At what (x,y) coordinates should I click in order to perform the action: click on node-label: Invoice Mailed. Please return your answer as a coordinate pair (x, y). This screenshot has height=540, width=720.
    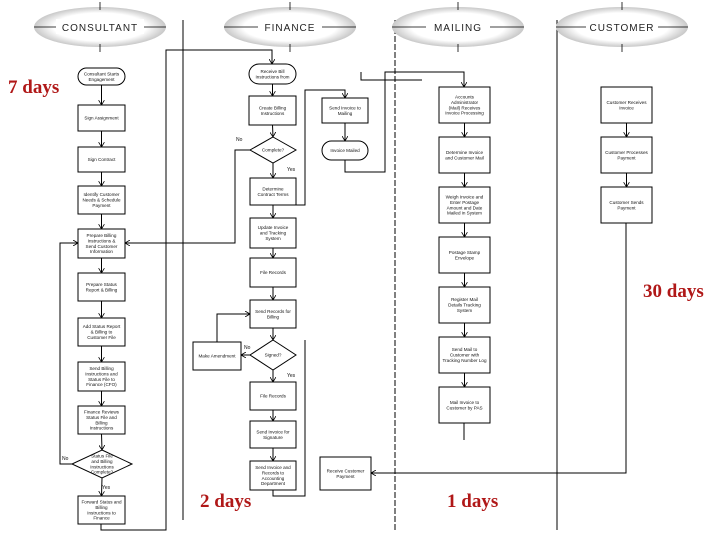
    Looking at the image, I should click on (345, 150).